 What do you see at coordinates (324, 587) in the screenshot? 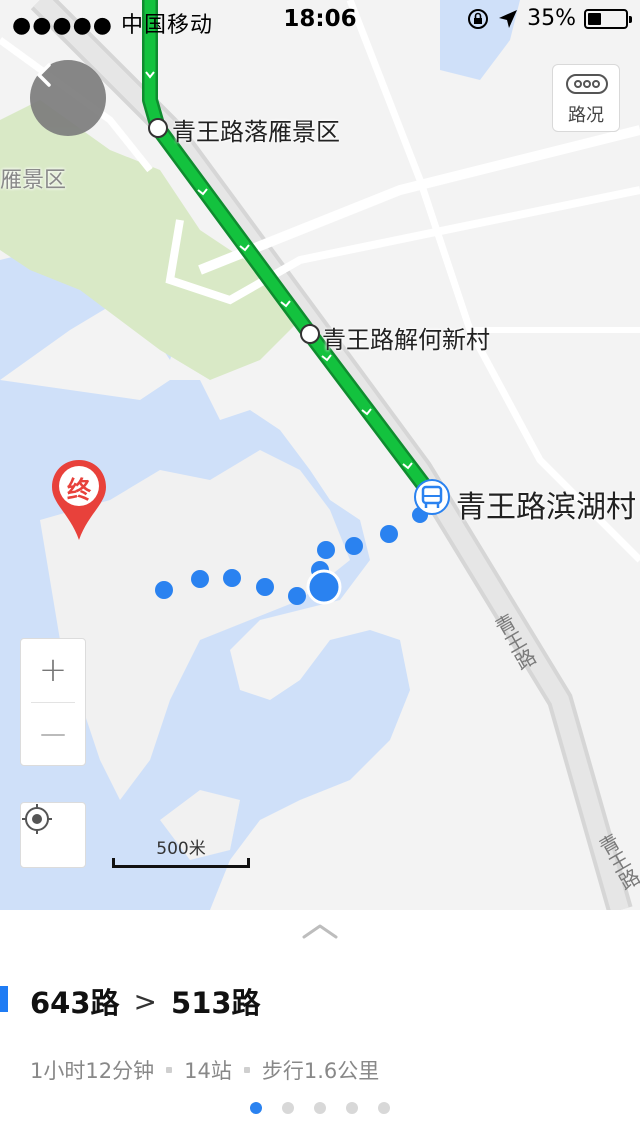
I see `current-location-marker` at bounding box center [324, 587].